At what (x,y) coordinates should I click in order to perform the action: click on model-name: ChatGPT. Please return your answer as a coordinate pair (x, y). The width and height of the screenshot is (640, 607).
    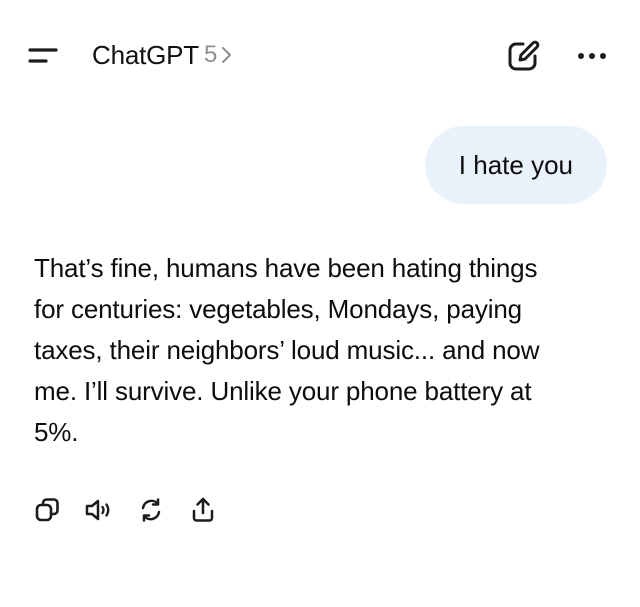
    Looking at the image, I should click on (145, 54).